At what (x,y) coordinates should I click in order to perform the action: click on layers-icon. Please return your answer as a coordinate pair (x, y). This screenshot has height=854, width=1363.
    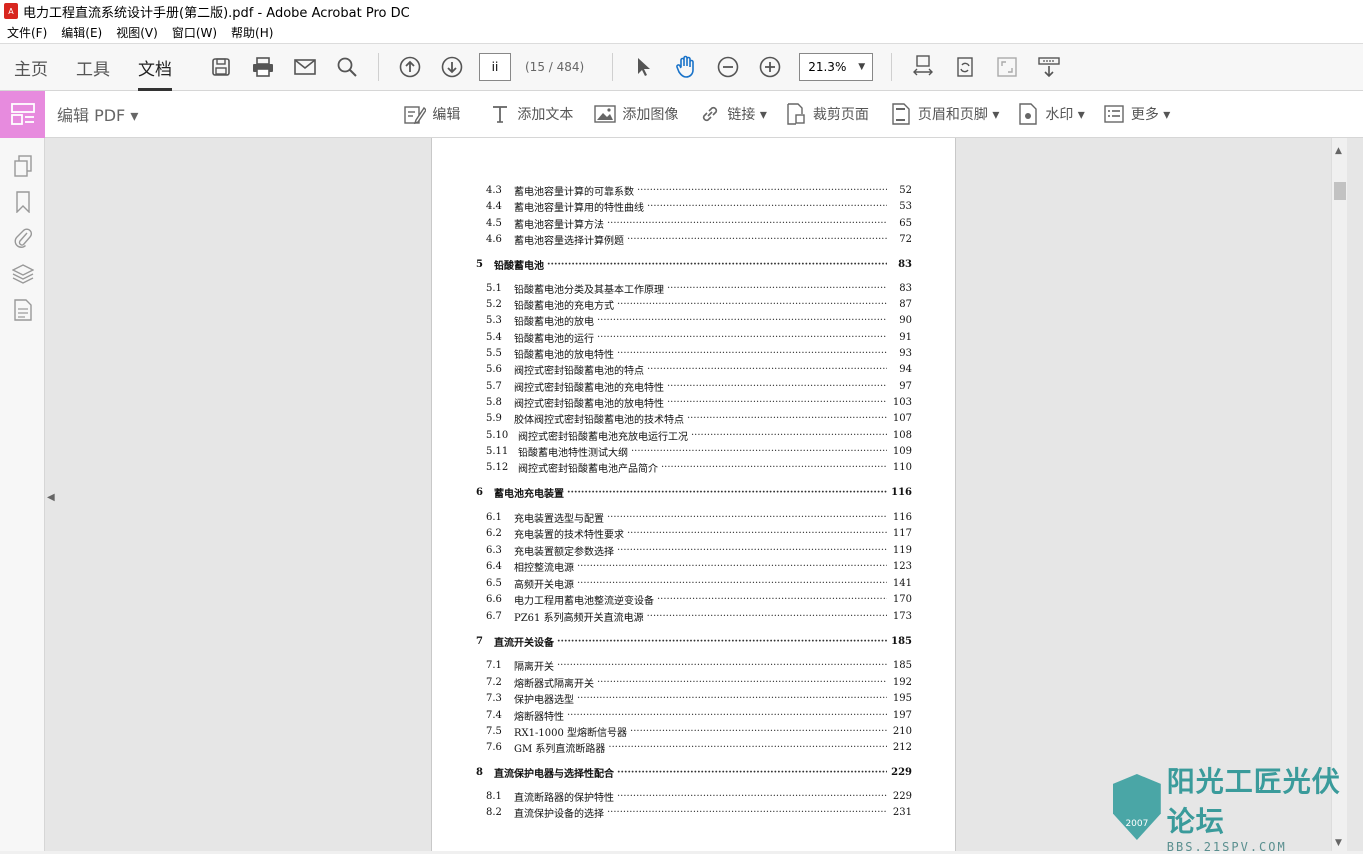
    Looking at the image, I should click on (22, 274).